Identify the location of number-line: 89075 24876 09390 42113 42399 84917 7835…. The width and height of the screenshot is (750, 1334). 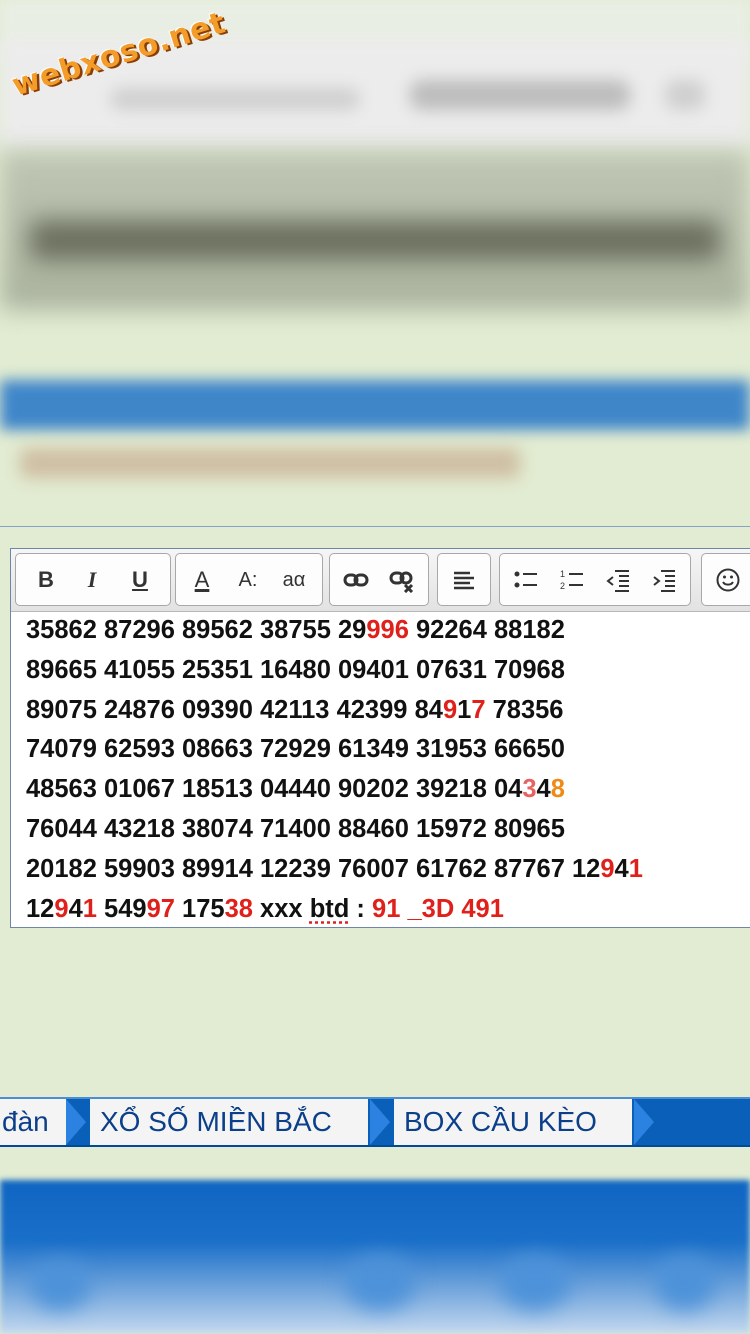
(388, 711).